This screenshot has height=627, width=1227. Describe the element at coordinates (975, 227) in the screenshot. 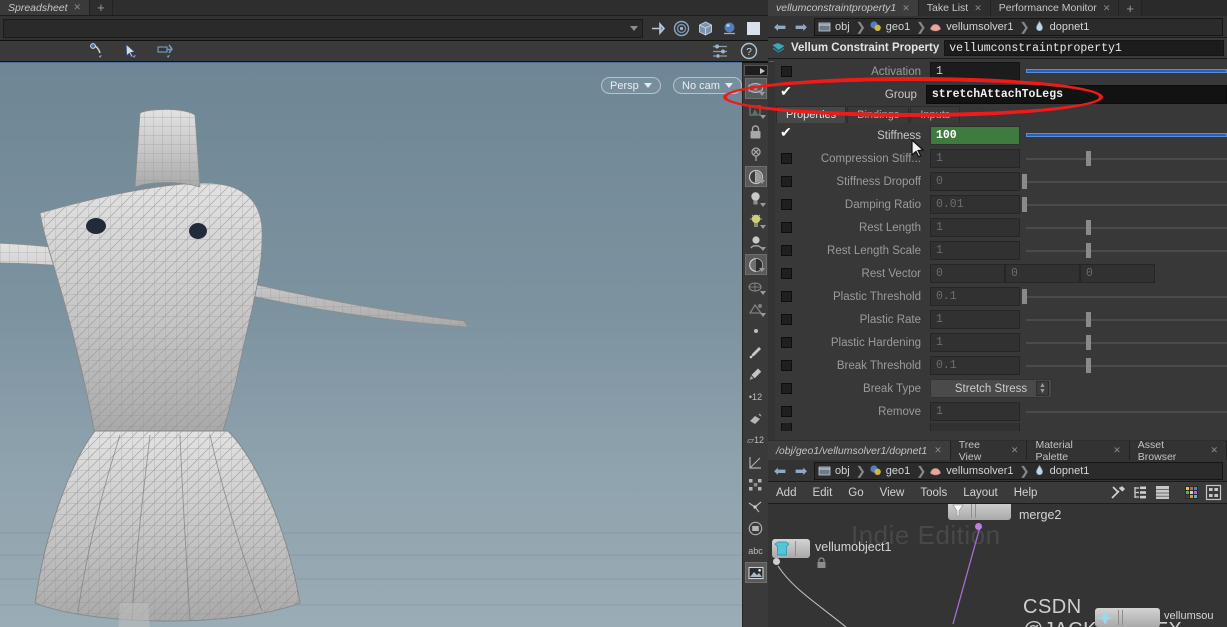

I see `rest-length-input: 1` at that location.